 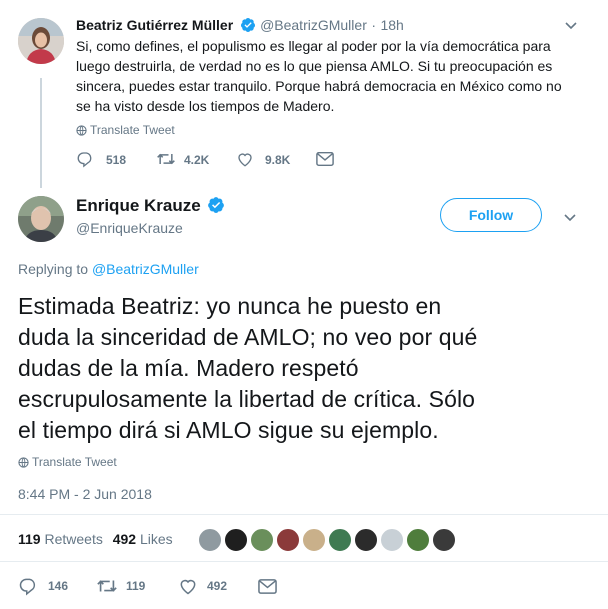 What do you see at coordinates (116, 160) in the screenshot?
I see `reply-count: 518` at bounding box center [116, 160].